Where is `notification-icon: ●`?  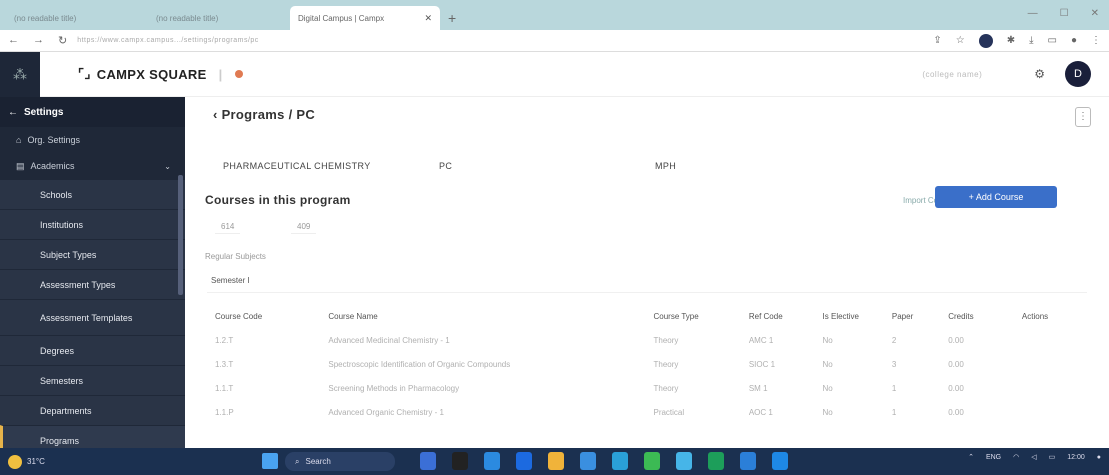 notification-icon: ● is located at coordinates (1099, 457).